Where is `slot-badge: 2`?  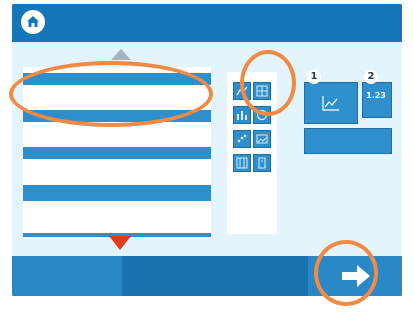 slot-badge: 2 is located at coordinates (371, 77).